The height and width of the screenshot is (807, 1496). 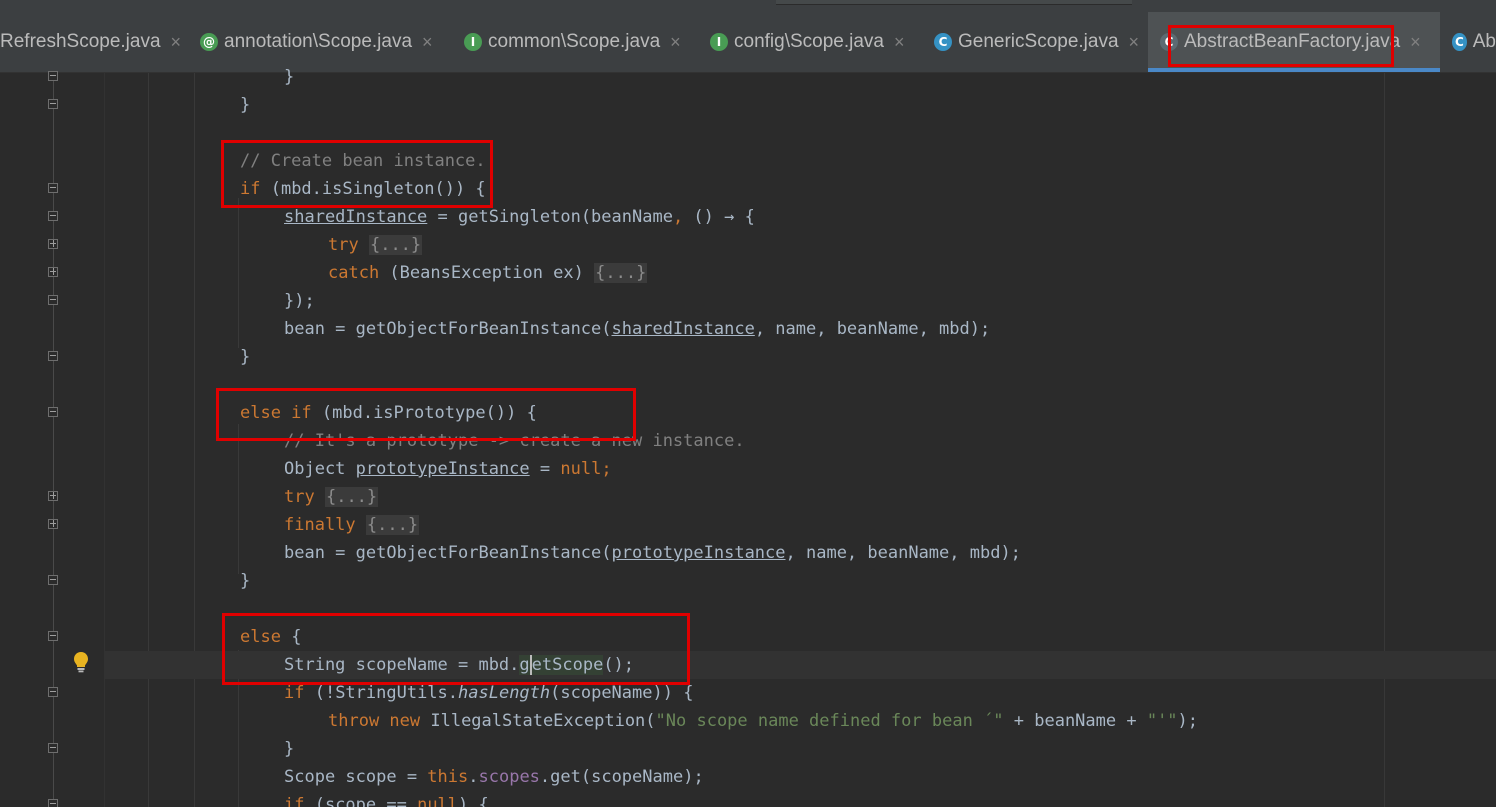 What do you see at coordinates (800, 189) in the screenshot?
I see `code-line: if (mbd.isSingleton()) {` at bounding box center [800, 189].